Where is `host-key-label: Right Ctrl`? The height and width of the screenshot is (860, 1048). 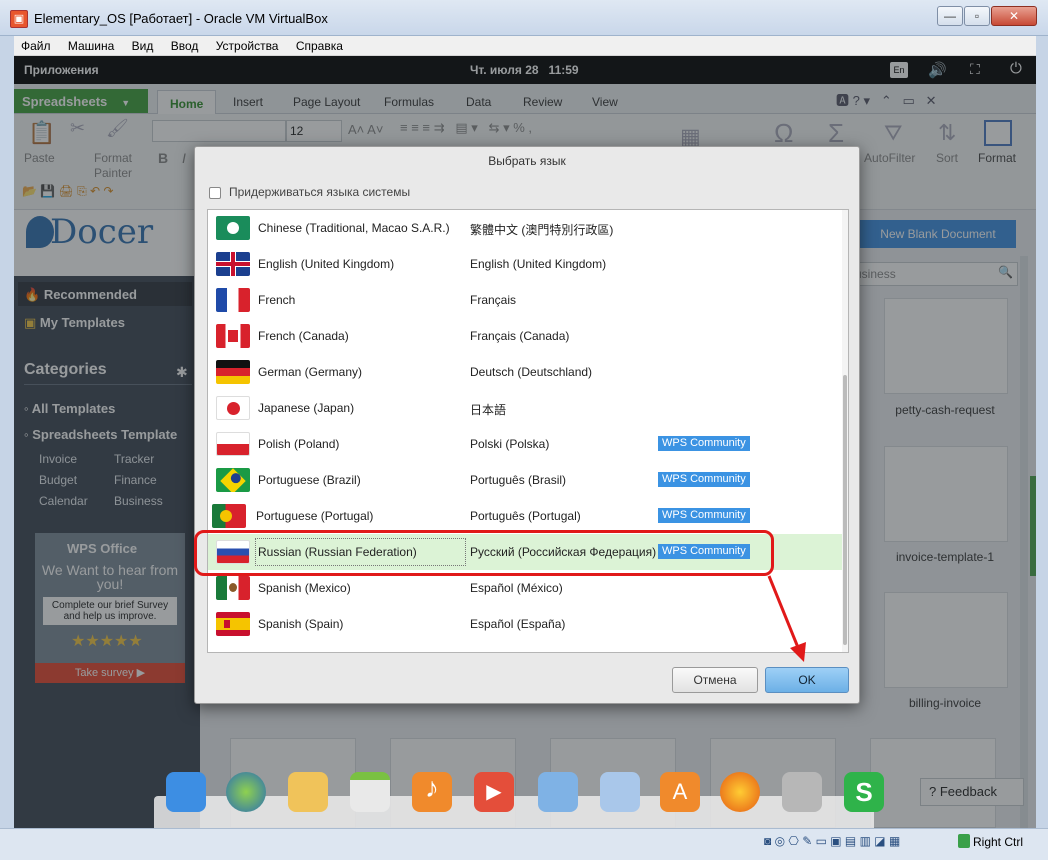 host-key-label: Right Ctrl is located at coordinates (998, 842).